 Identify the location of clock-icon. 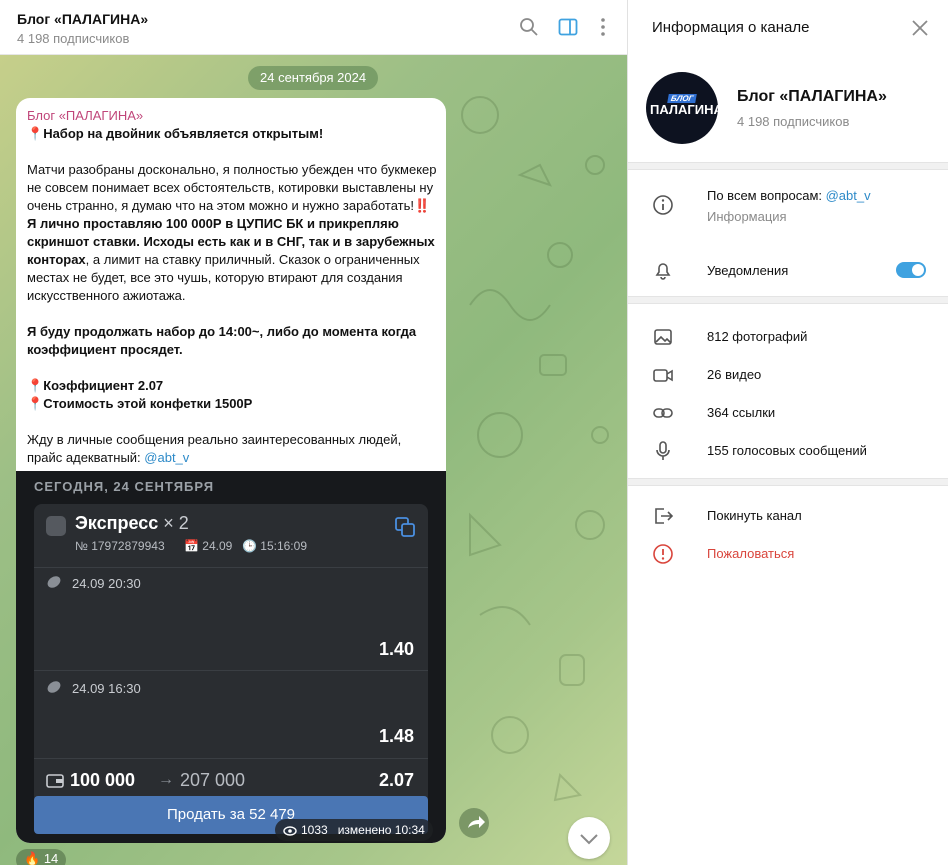
(56, 526).